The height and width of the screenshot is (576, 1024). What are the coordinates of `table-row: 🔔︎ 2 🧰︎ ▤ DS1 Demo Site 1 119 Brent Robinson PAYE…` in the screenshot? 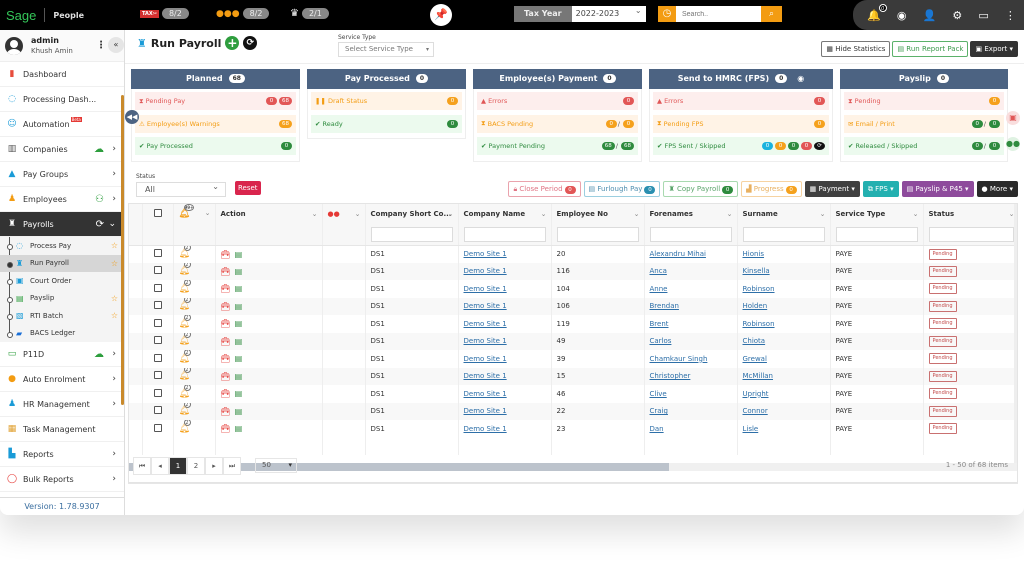 It's located at (573, 324).